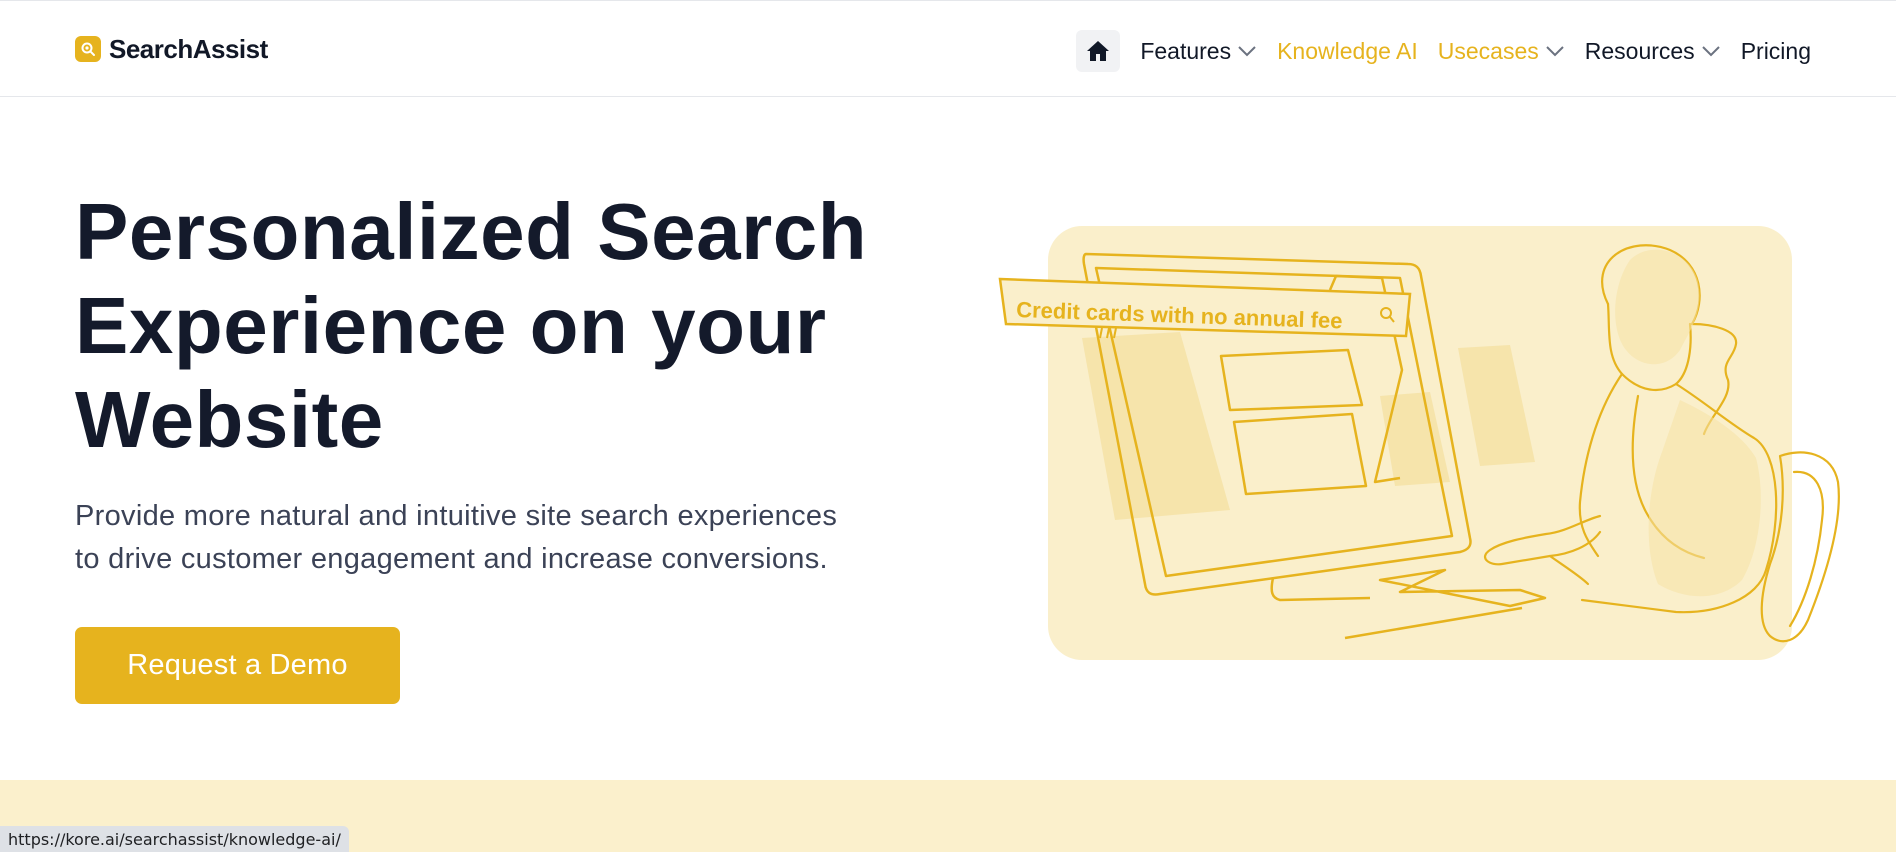 The image size is (1896, 852). I want to click on home-icon, so click(1098, 51).